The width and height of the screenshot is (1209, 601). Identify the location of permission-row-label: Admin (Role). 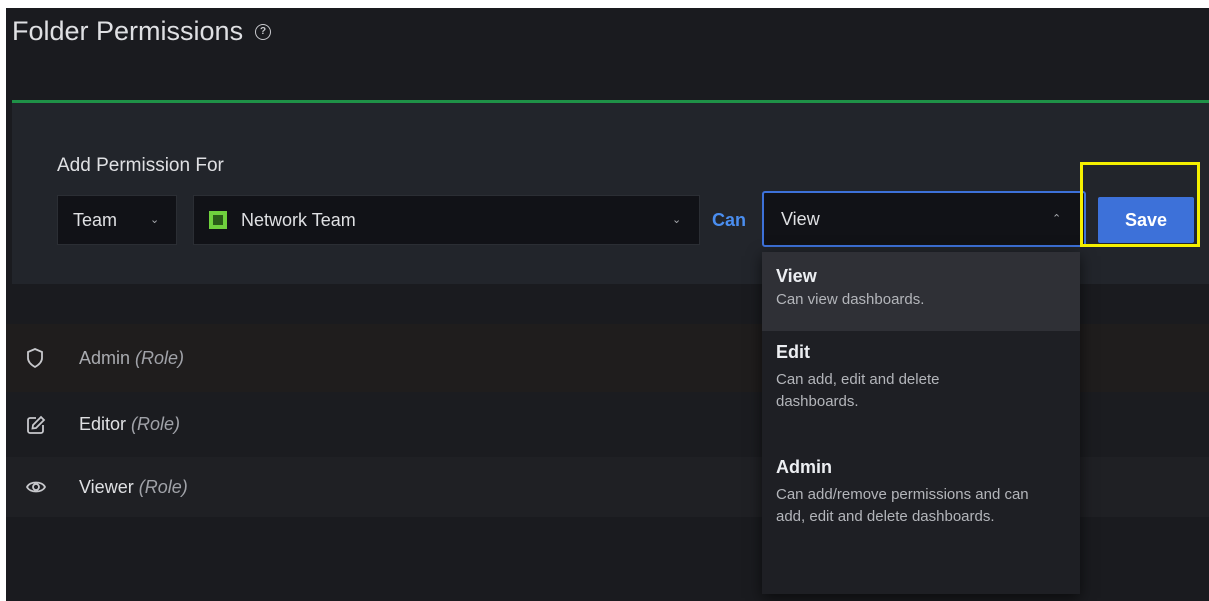
(131, 358).